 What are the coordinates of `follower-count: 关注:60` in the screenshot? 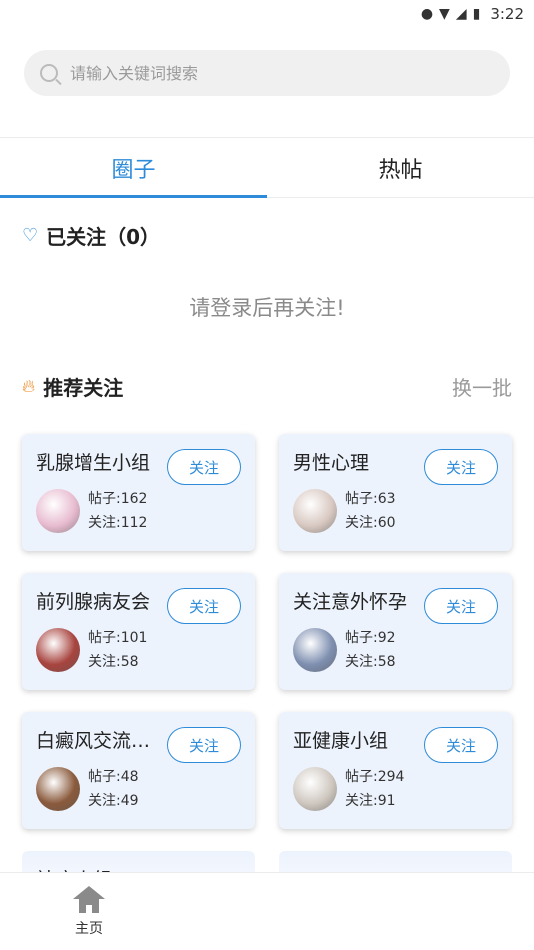 It's located at (370, 523).